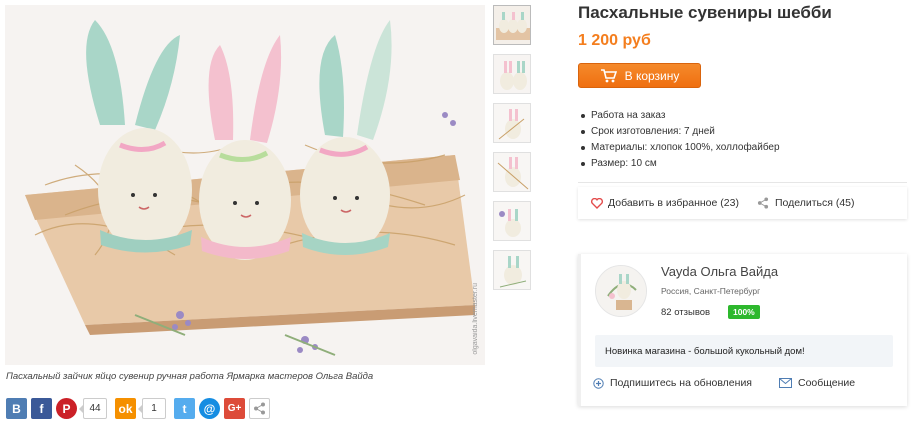  Describe the element at coordinates (597, 203) in the screenshot. I see `heart-icon` at that location.